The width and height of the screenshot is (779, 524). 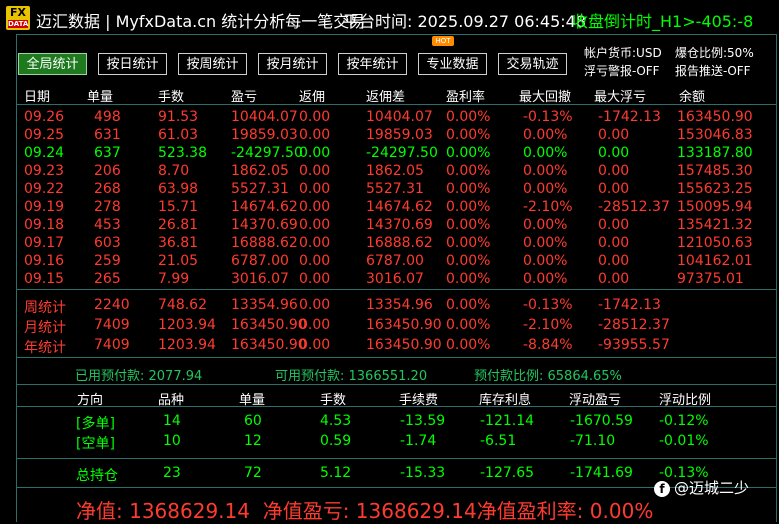 I want to click on daily-row-cell: -1742.13, so click(x=629, y=117).